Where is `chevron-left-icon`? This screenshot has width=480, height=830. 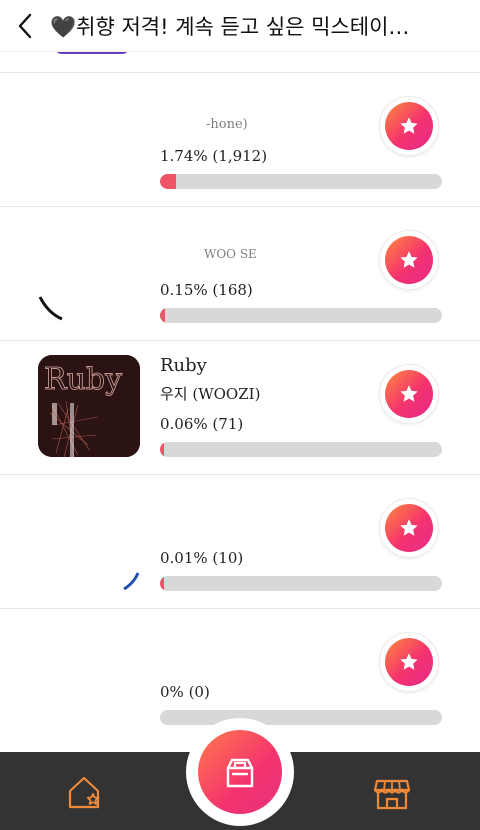 chevron-left-icon is located at coordinates (25, 25).